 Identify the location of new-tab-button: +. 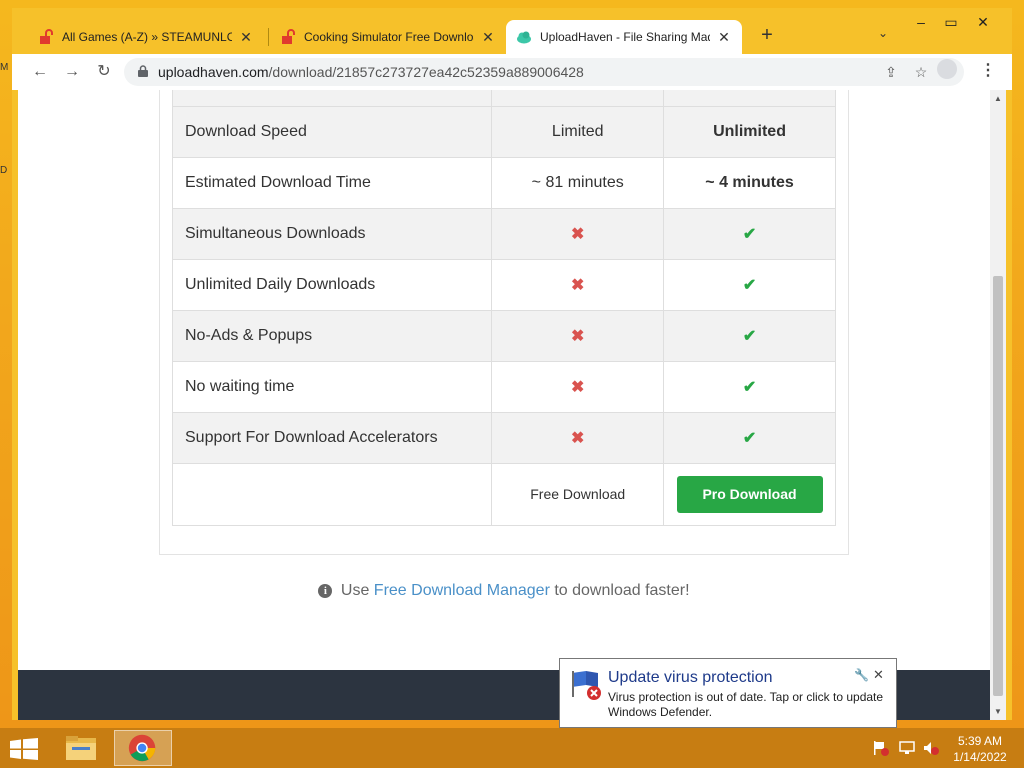
(767, 35).